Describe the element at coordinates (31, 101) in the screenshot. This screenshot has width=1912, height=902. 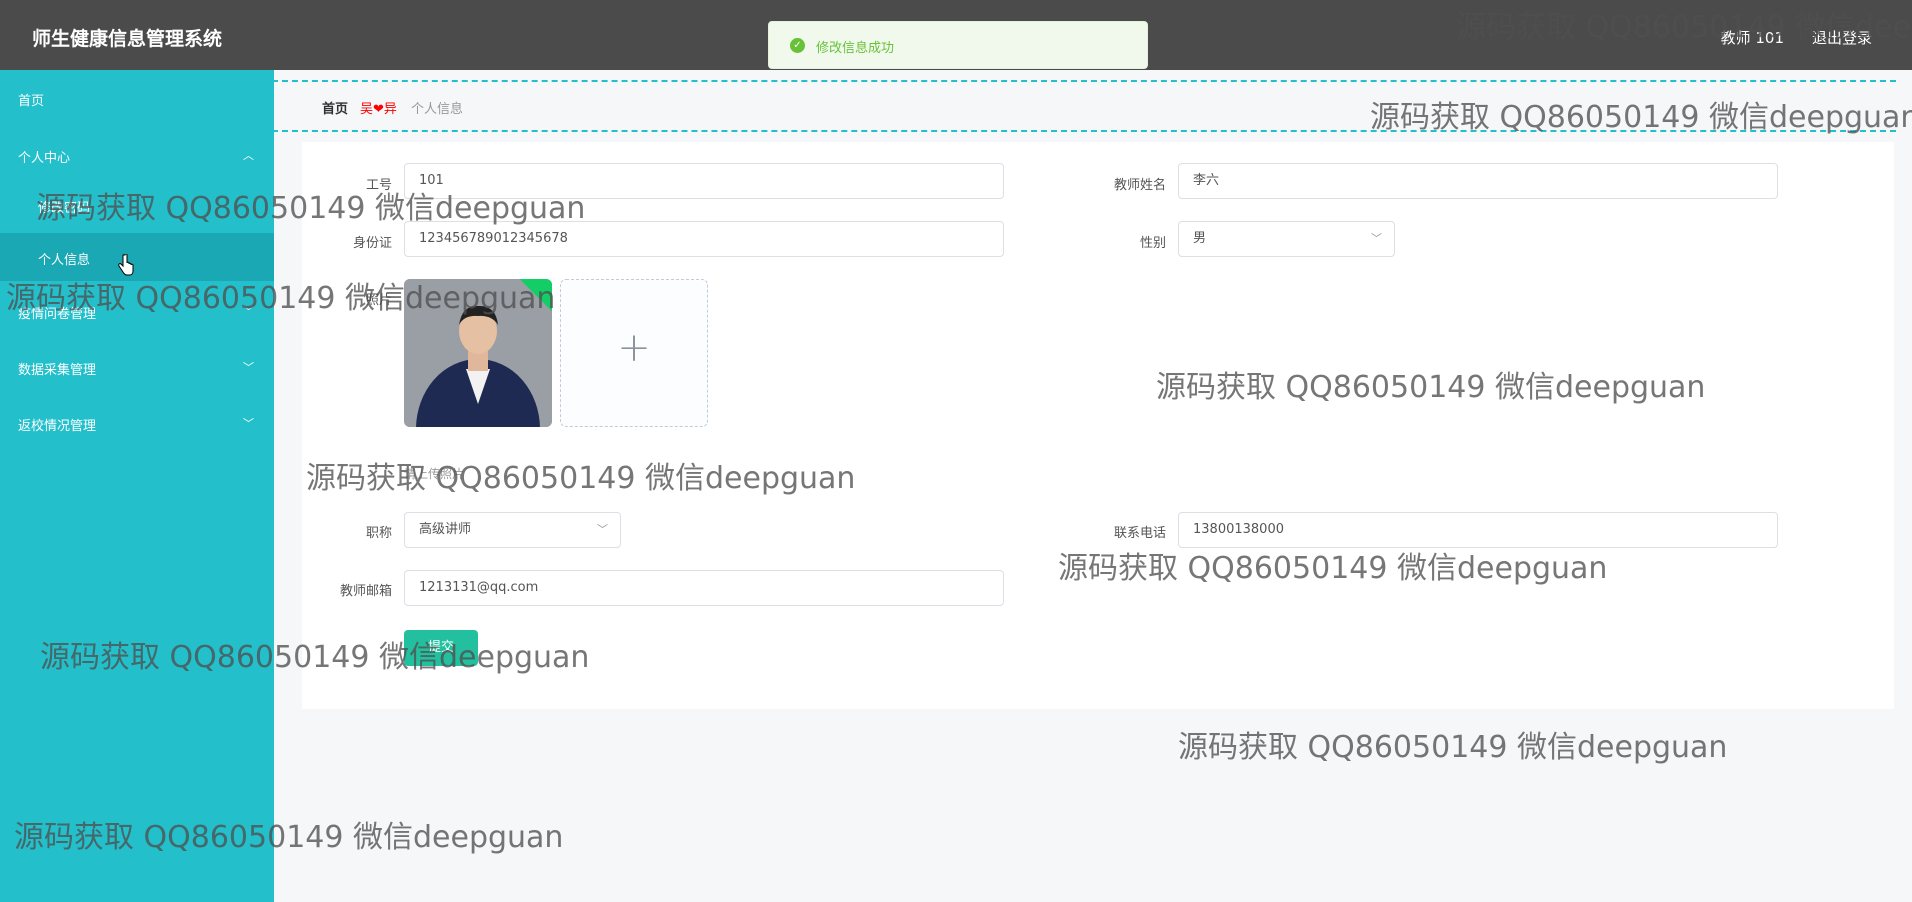
I see `sidebar-item-label: 首页` at that location.